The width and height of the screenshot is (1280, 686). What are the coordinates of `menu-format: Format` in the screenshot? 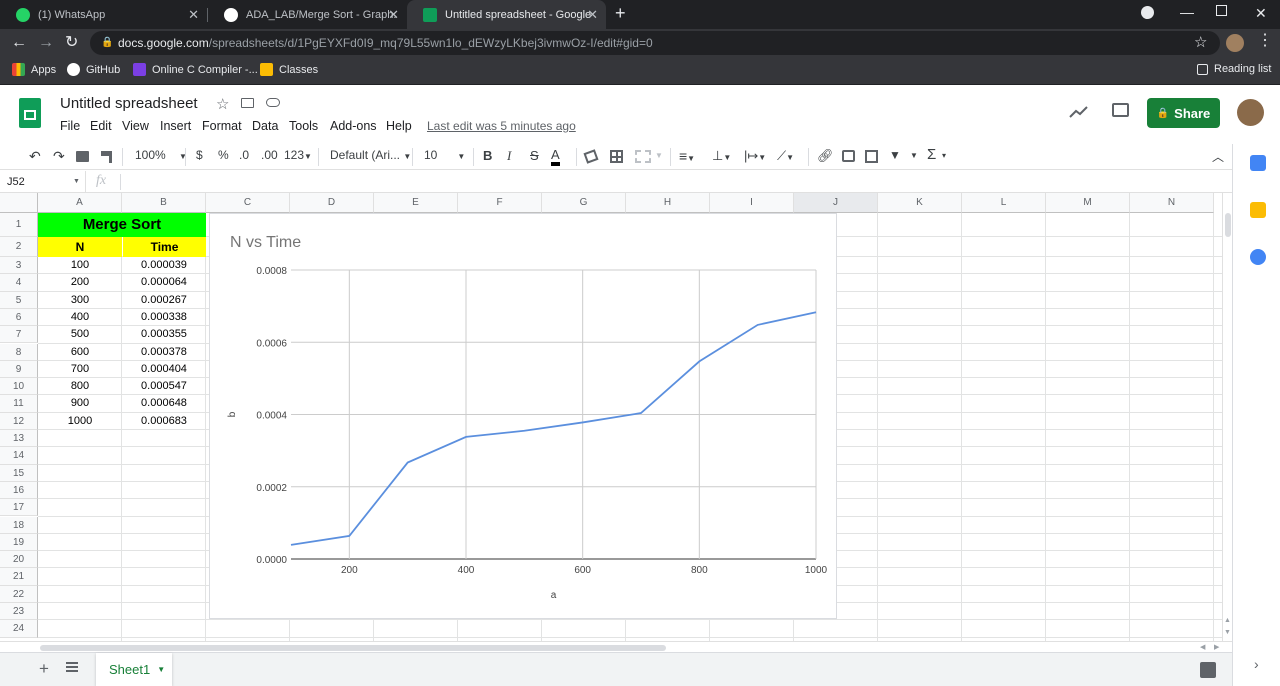 It's located at (222, 126).